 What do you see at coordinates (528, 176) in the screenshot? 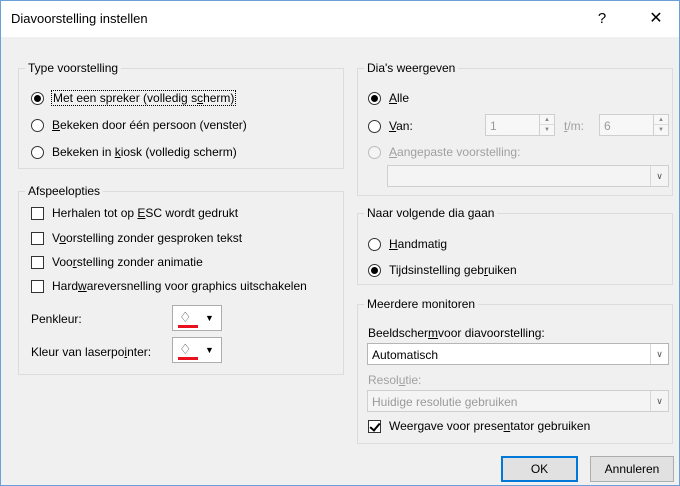
I see `custom-show-select: ∨` at bounding box center [528, 176].